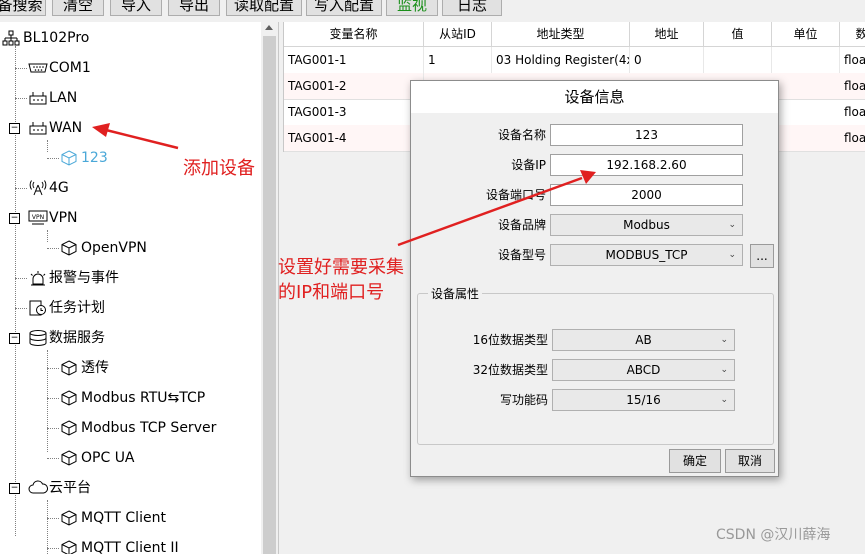  What do you see at coordinates (219, 168) in the screenshot?
I see `annotation-add-device: 添加设备` at bounding box center [219, 168].